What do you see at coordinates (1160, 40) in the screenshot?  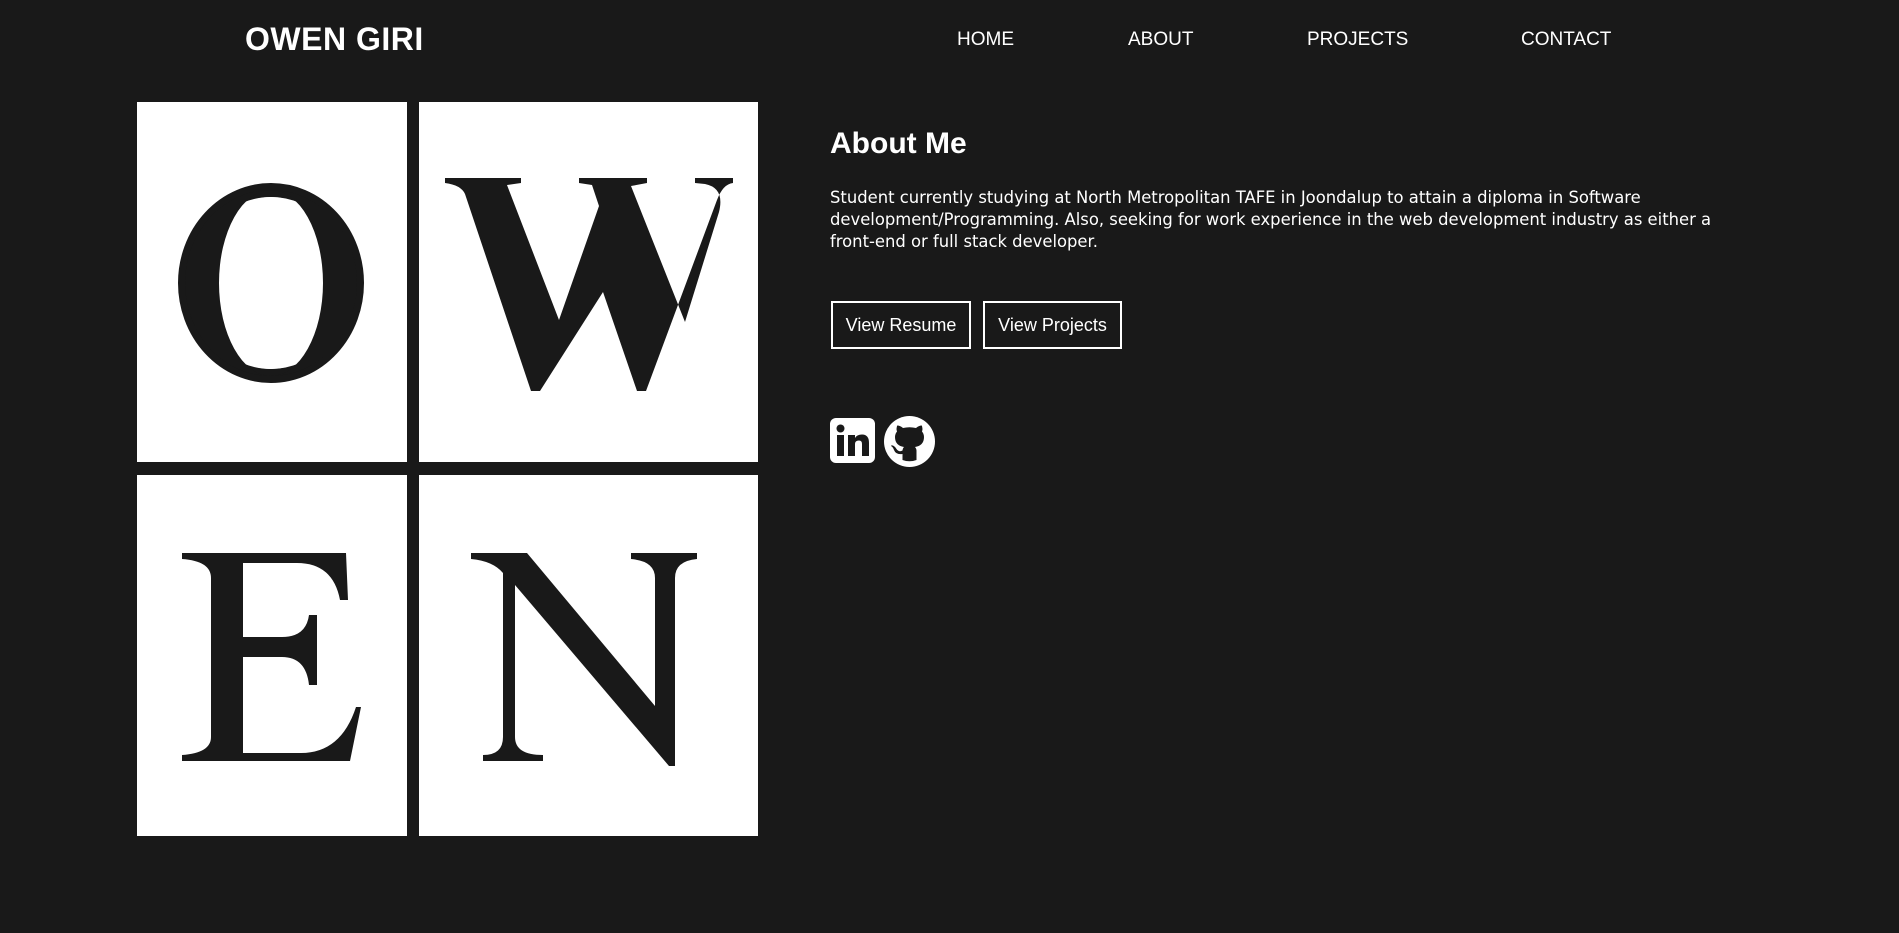 I see `nav-about: ABOUT` at bounding box center [1160, 40].